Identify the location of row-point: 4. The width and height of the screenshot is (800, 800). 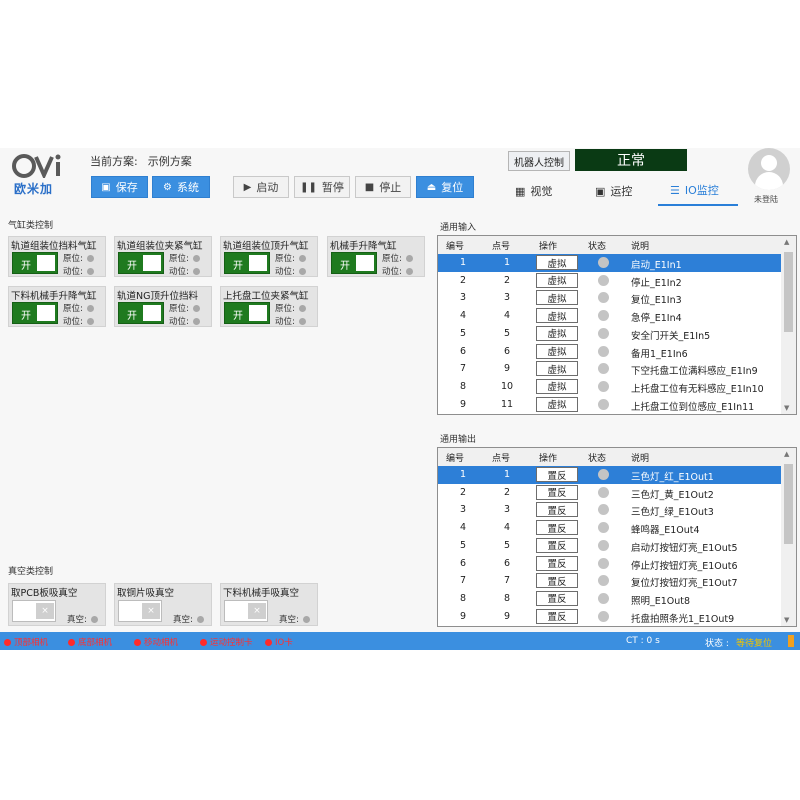
(507, 528).